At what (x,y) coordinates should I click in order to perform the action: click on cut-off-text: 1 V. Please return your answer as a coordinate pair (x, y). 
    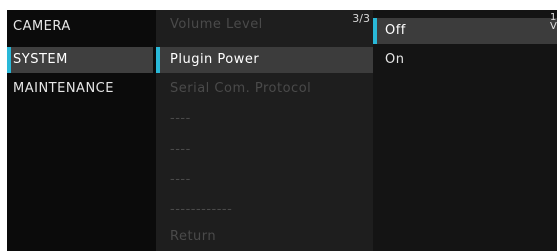
    Looking at the image, I should click on (553, 22).